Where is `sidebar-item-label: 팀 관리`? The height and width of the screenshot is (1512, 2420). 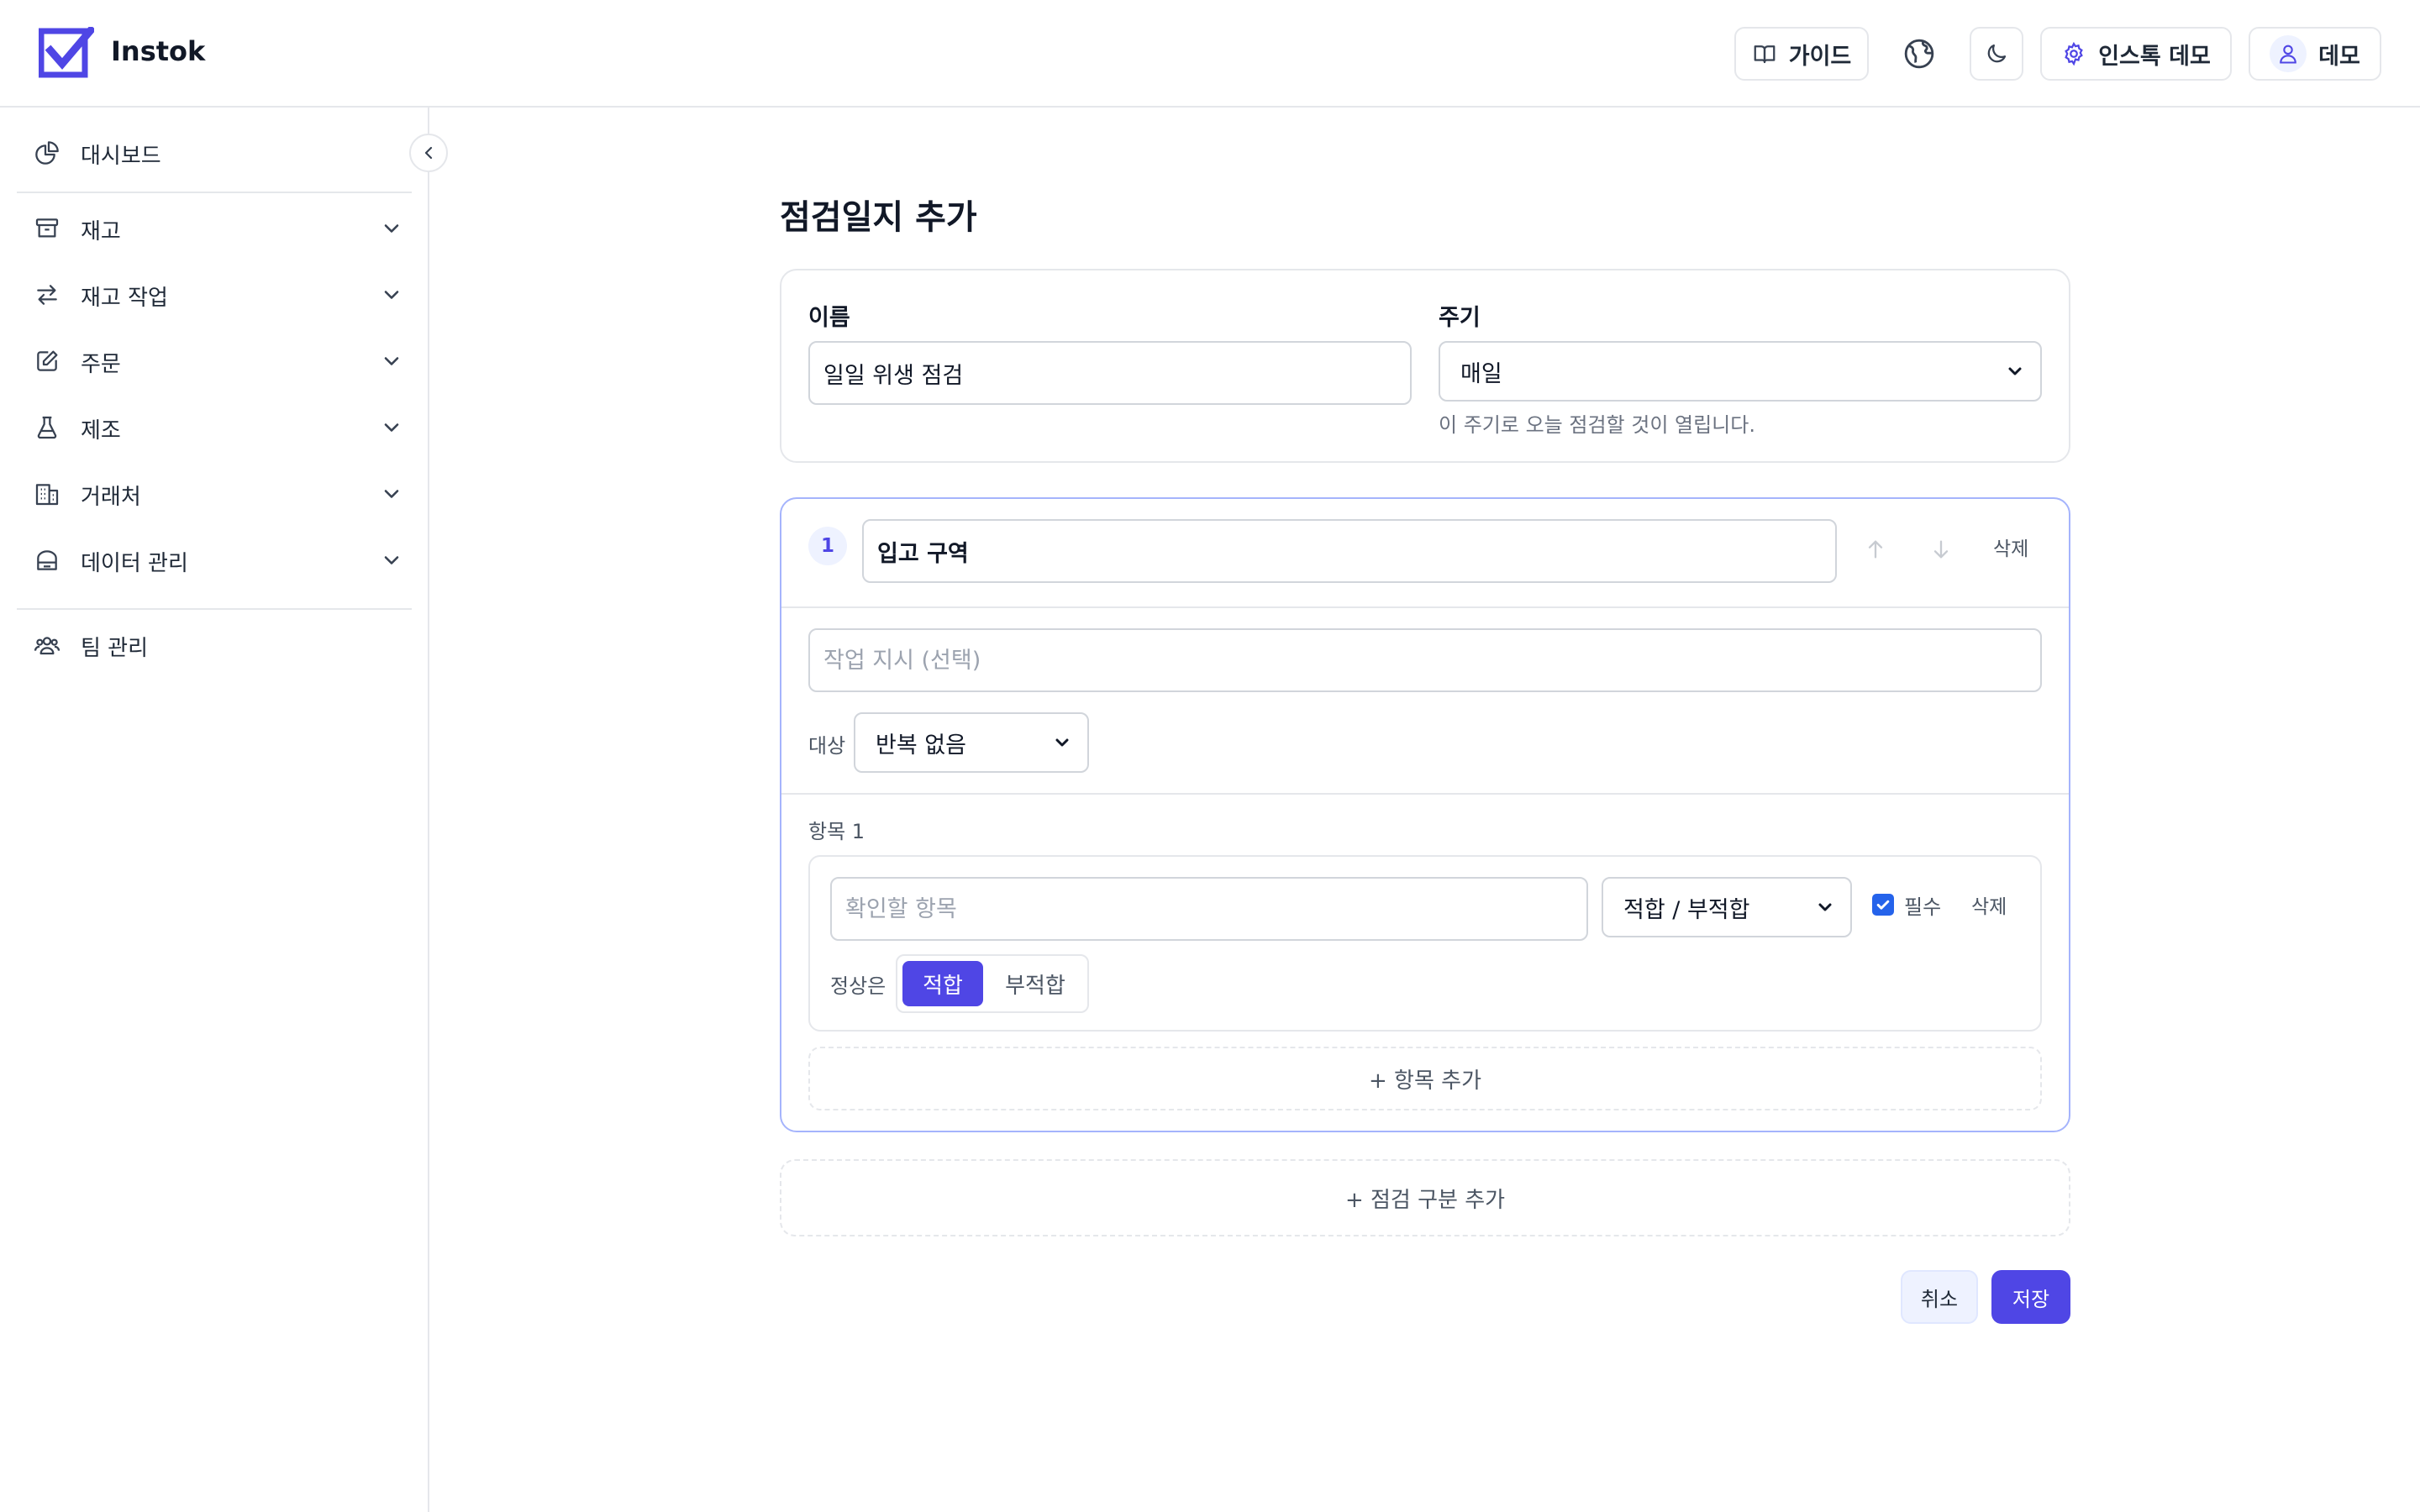 sidebar-item-label: 팀 관리 is located at coordinates (115, 648).